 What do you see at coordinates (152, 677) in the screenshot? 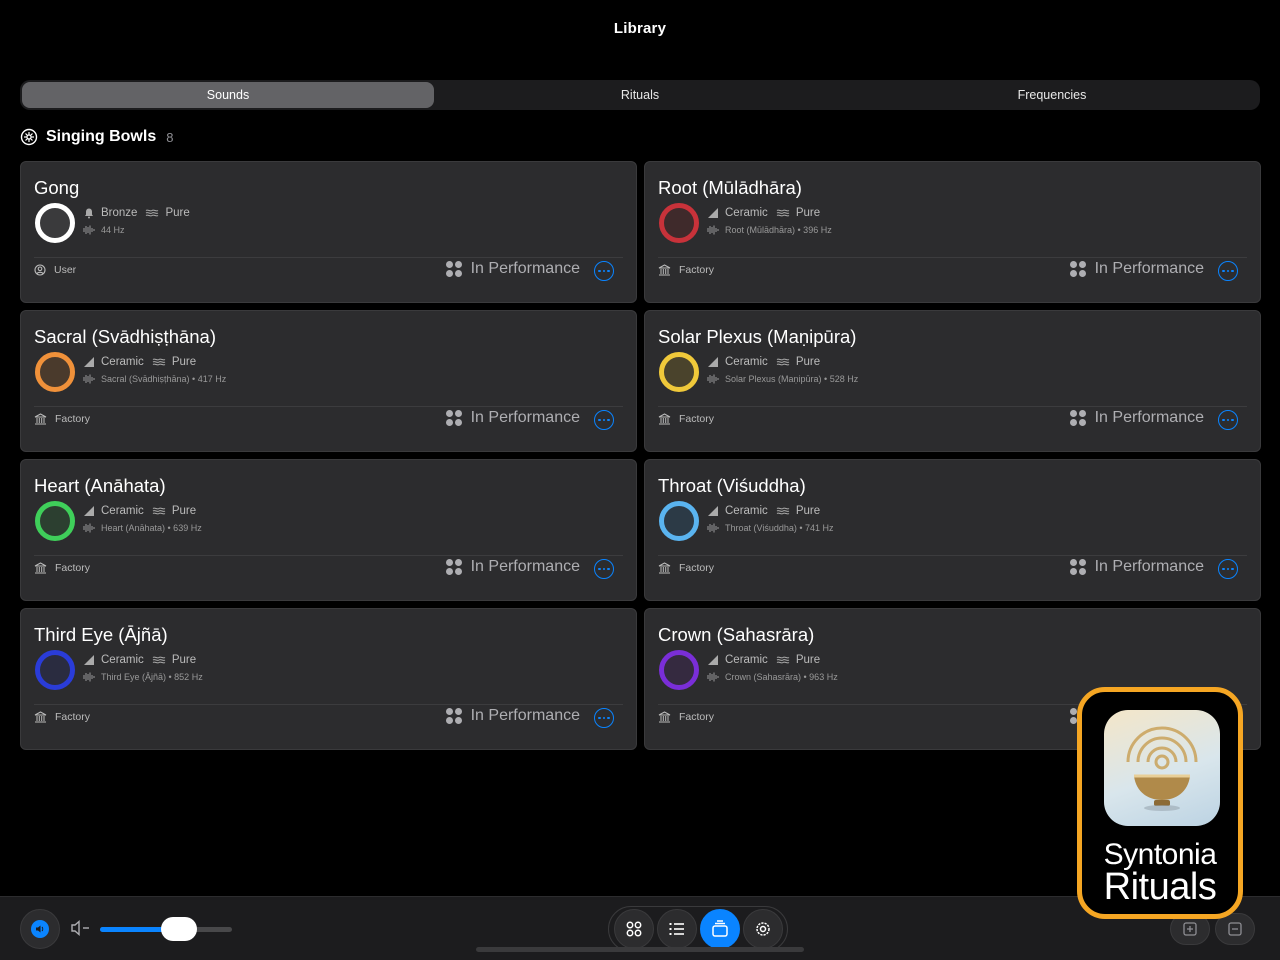
I see `frequency-label: Third Eye (Ājñā) • 852 Hz` at bounding box center [152, 677].